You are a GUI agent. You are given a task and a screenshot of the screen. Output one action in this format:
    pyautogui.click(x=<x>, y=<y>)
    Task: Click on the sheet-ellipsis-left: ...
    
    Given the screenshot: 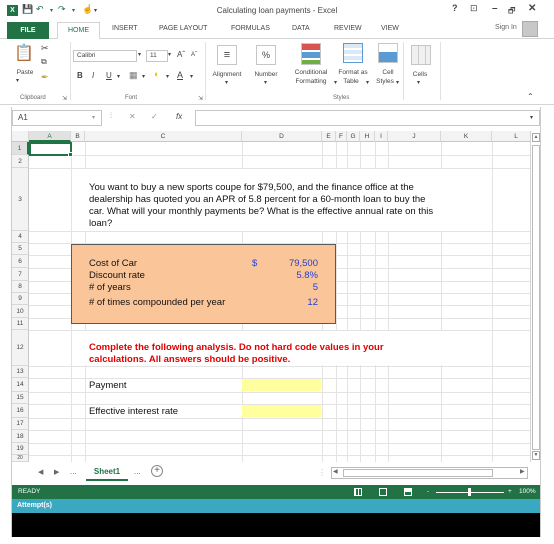 What is the action you would take?
    pyautogui.click(x=73, y=471)
    